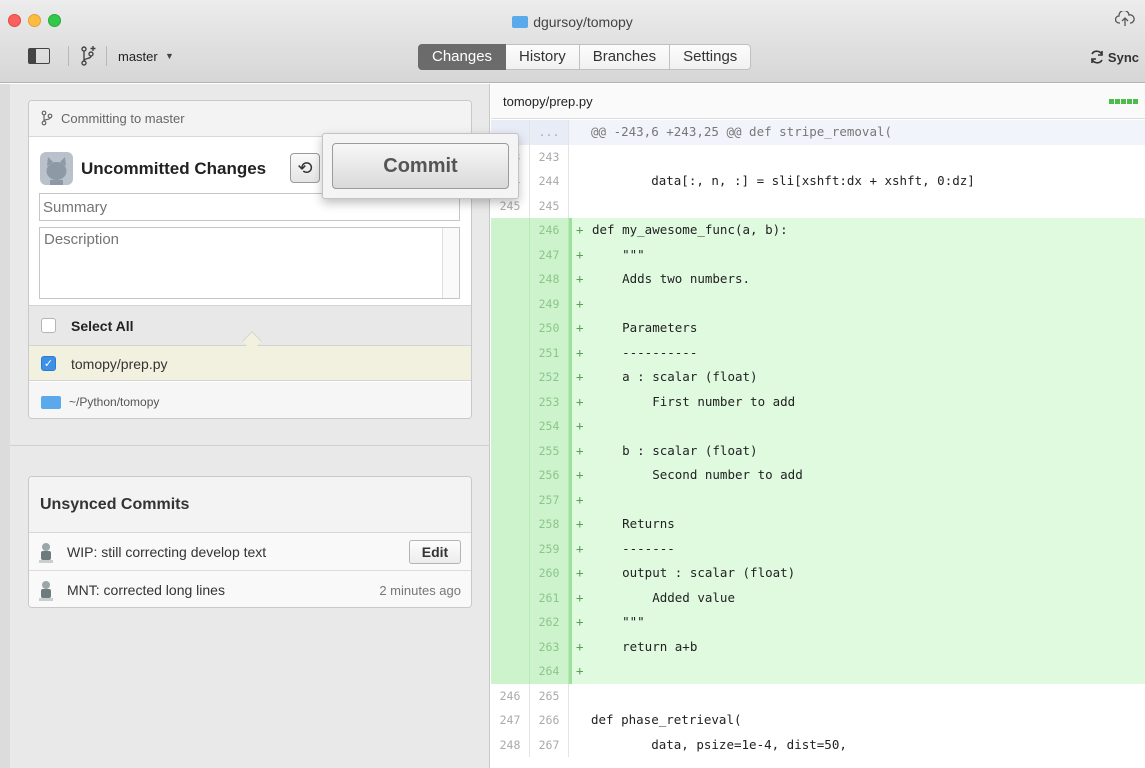  I want to click on diff-added-line: 253 + First number to add, so click(818, 401).